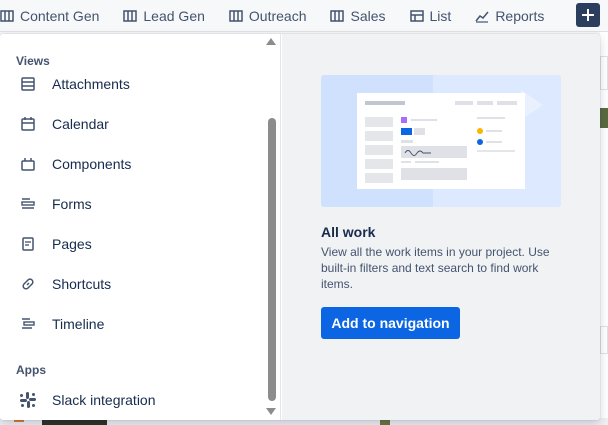  I want to click on menu-item-slack-integration: Slack integration, so click(132, 400).